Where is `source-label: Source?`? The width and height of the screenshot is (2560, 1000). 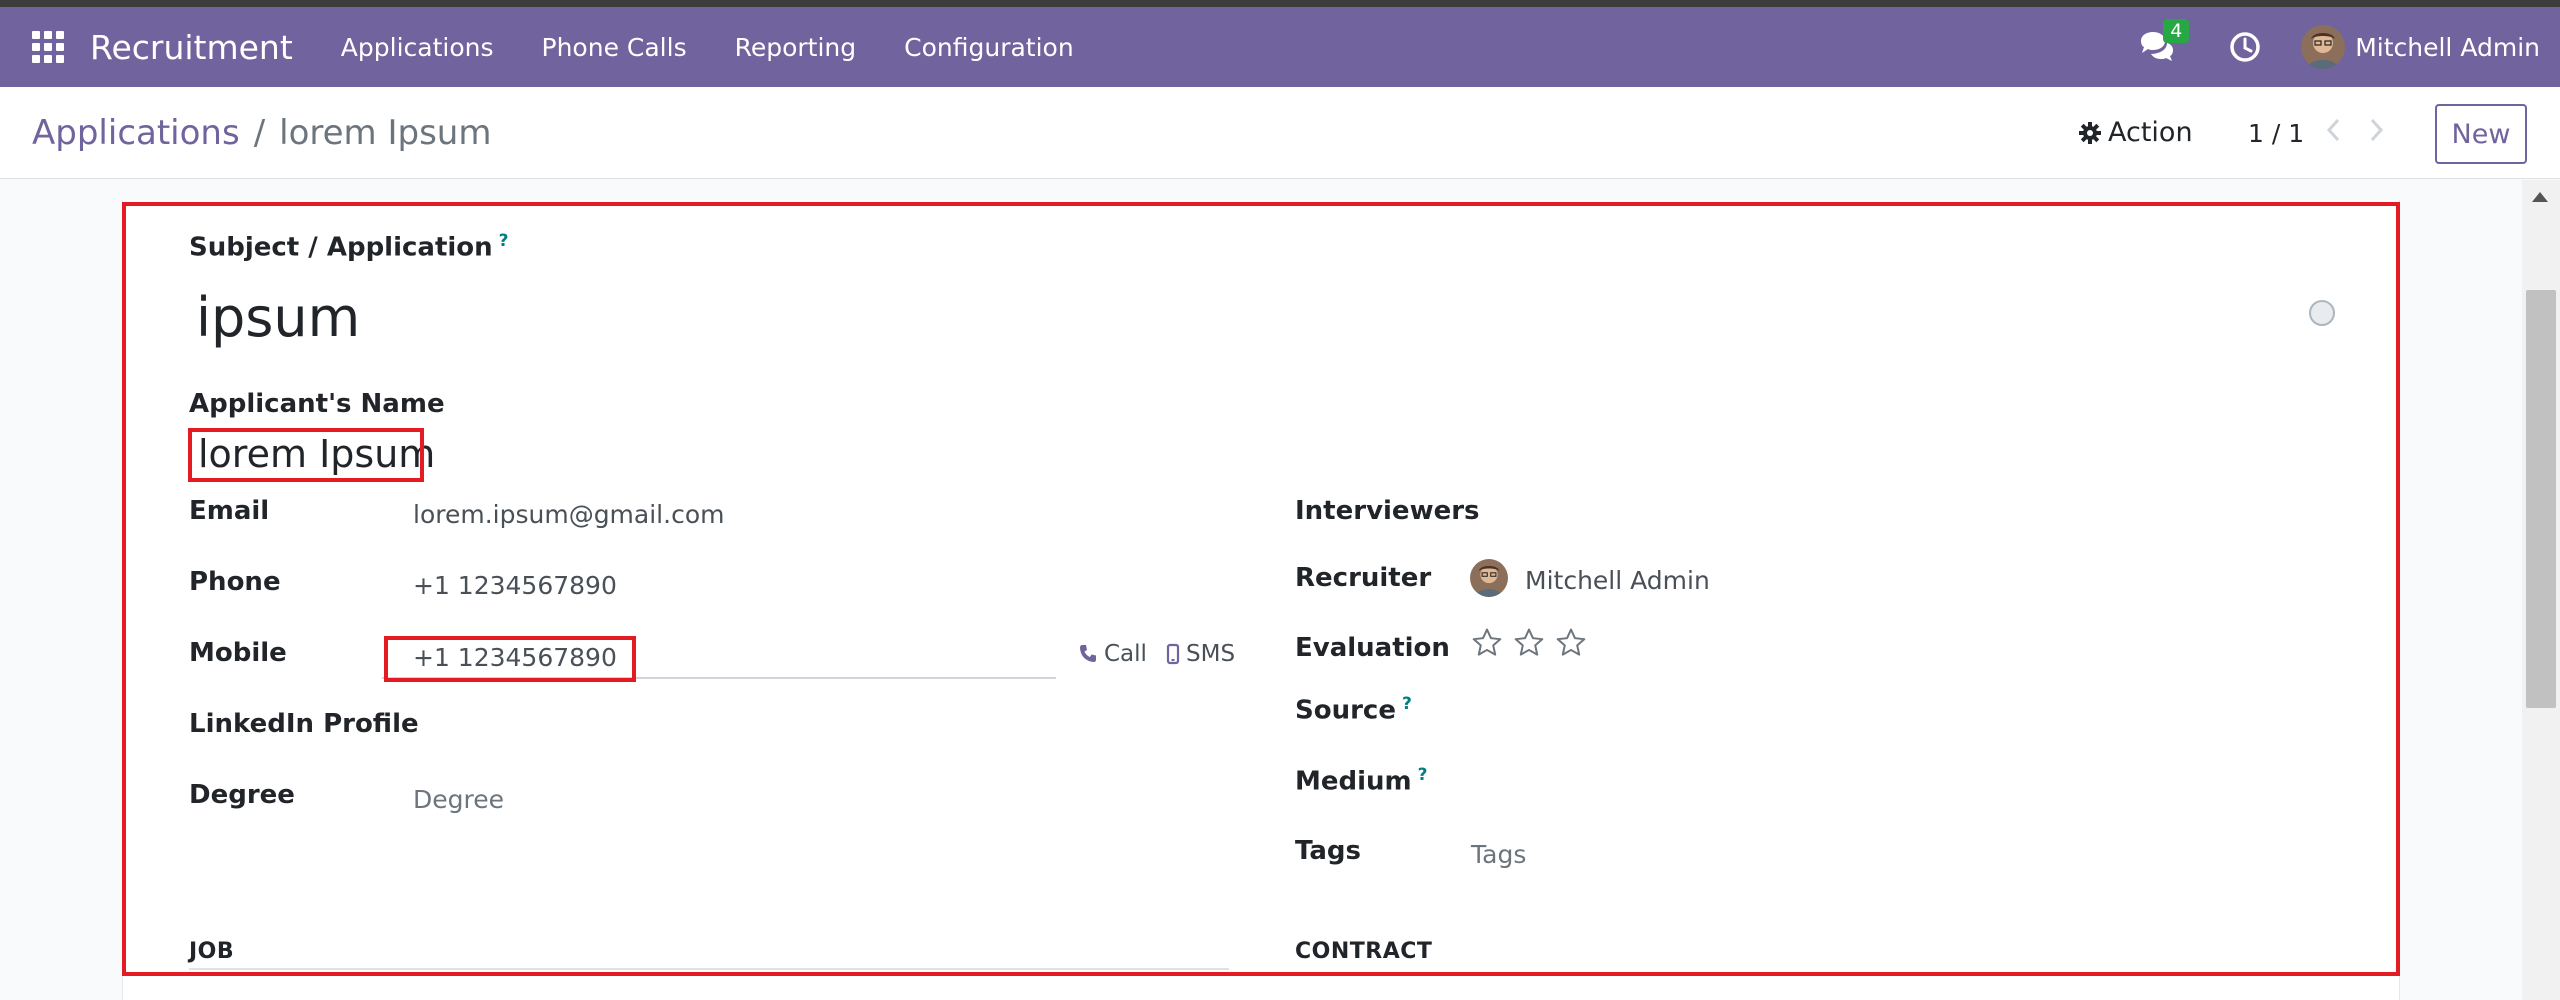
source-label: Source? is located at coordinates (1353, 710).